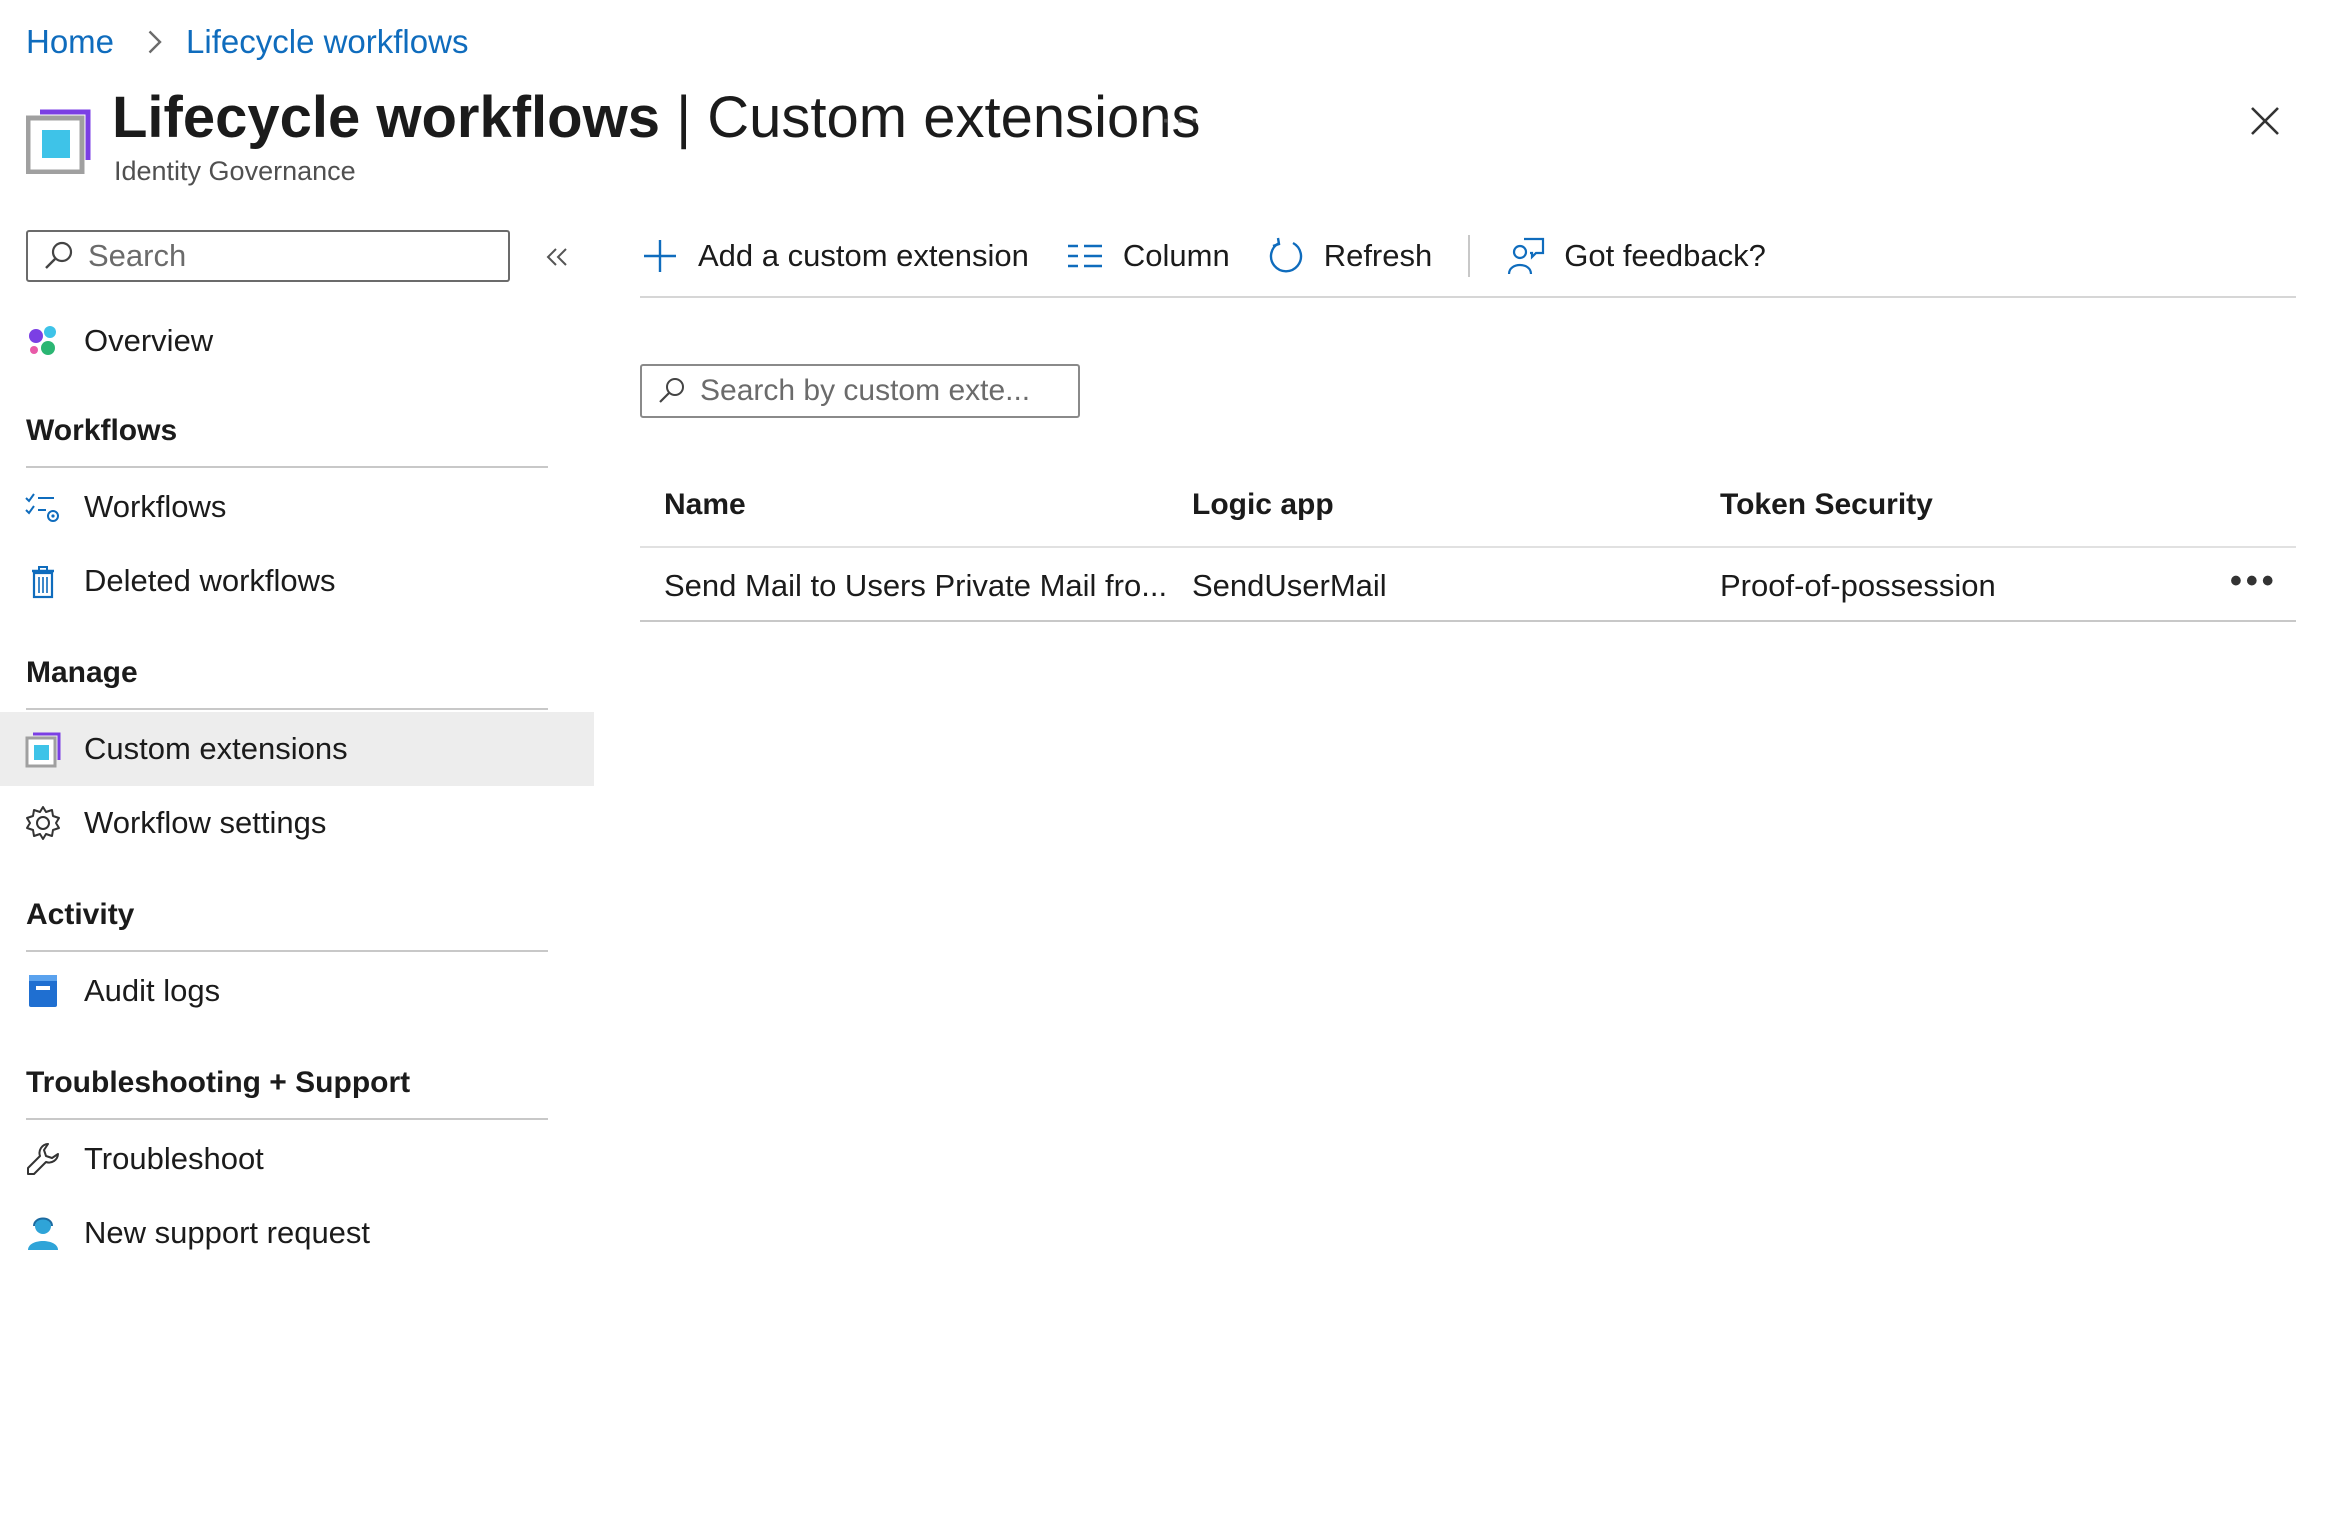  What do you see at coordinates (102, 430) in the screenshot?
I see `section-title-workflows: Workflows` at bounding box center [102, 430].